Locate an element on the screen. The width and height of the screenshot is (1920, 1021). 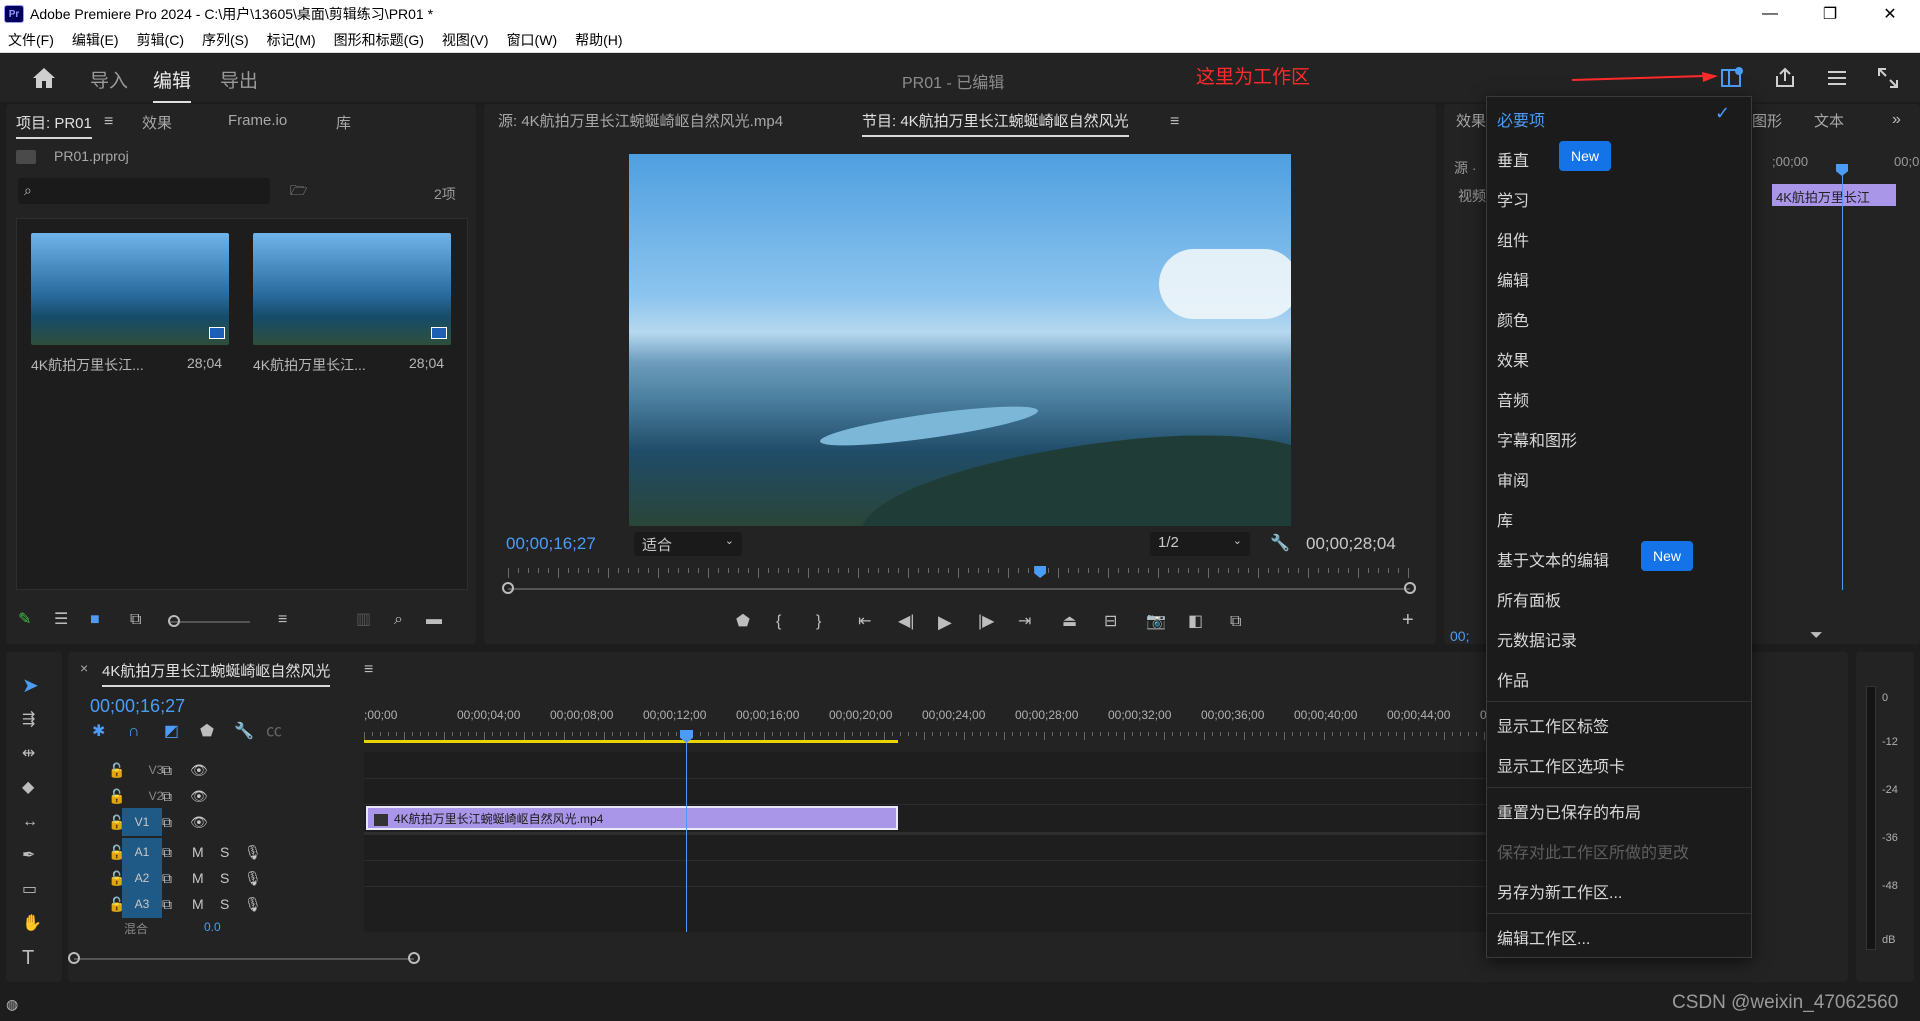
menu-item-show-workspace-labels: 显示工作区标签 is located at coordinates (1553, 725).